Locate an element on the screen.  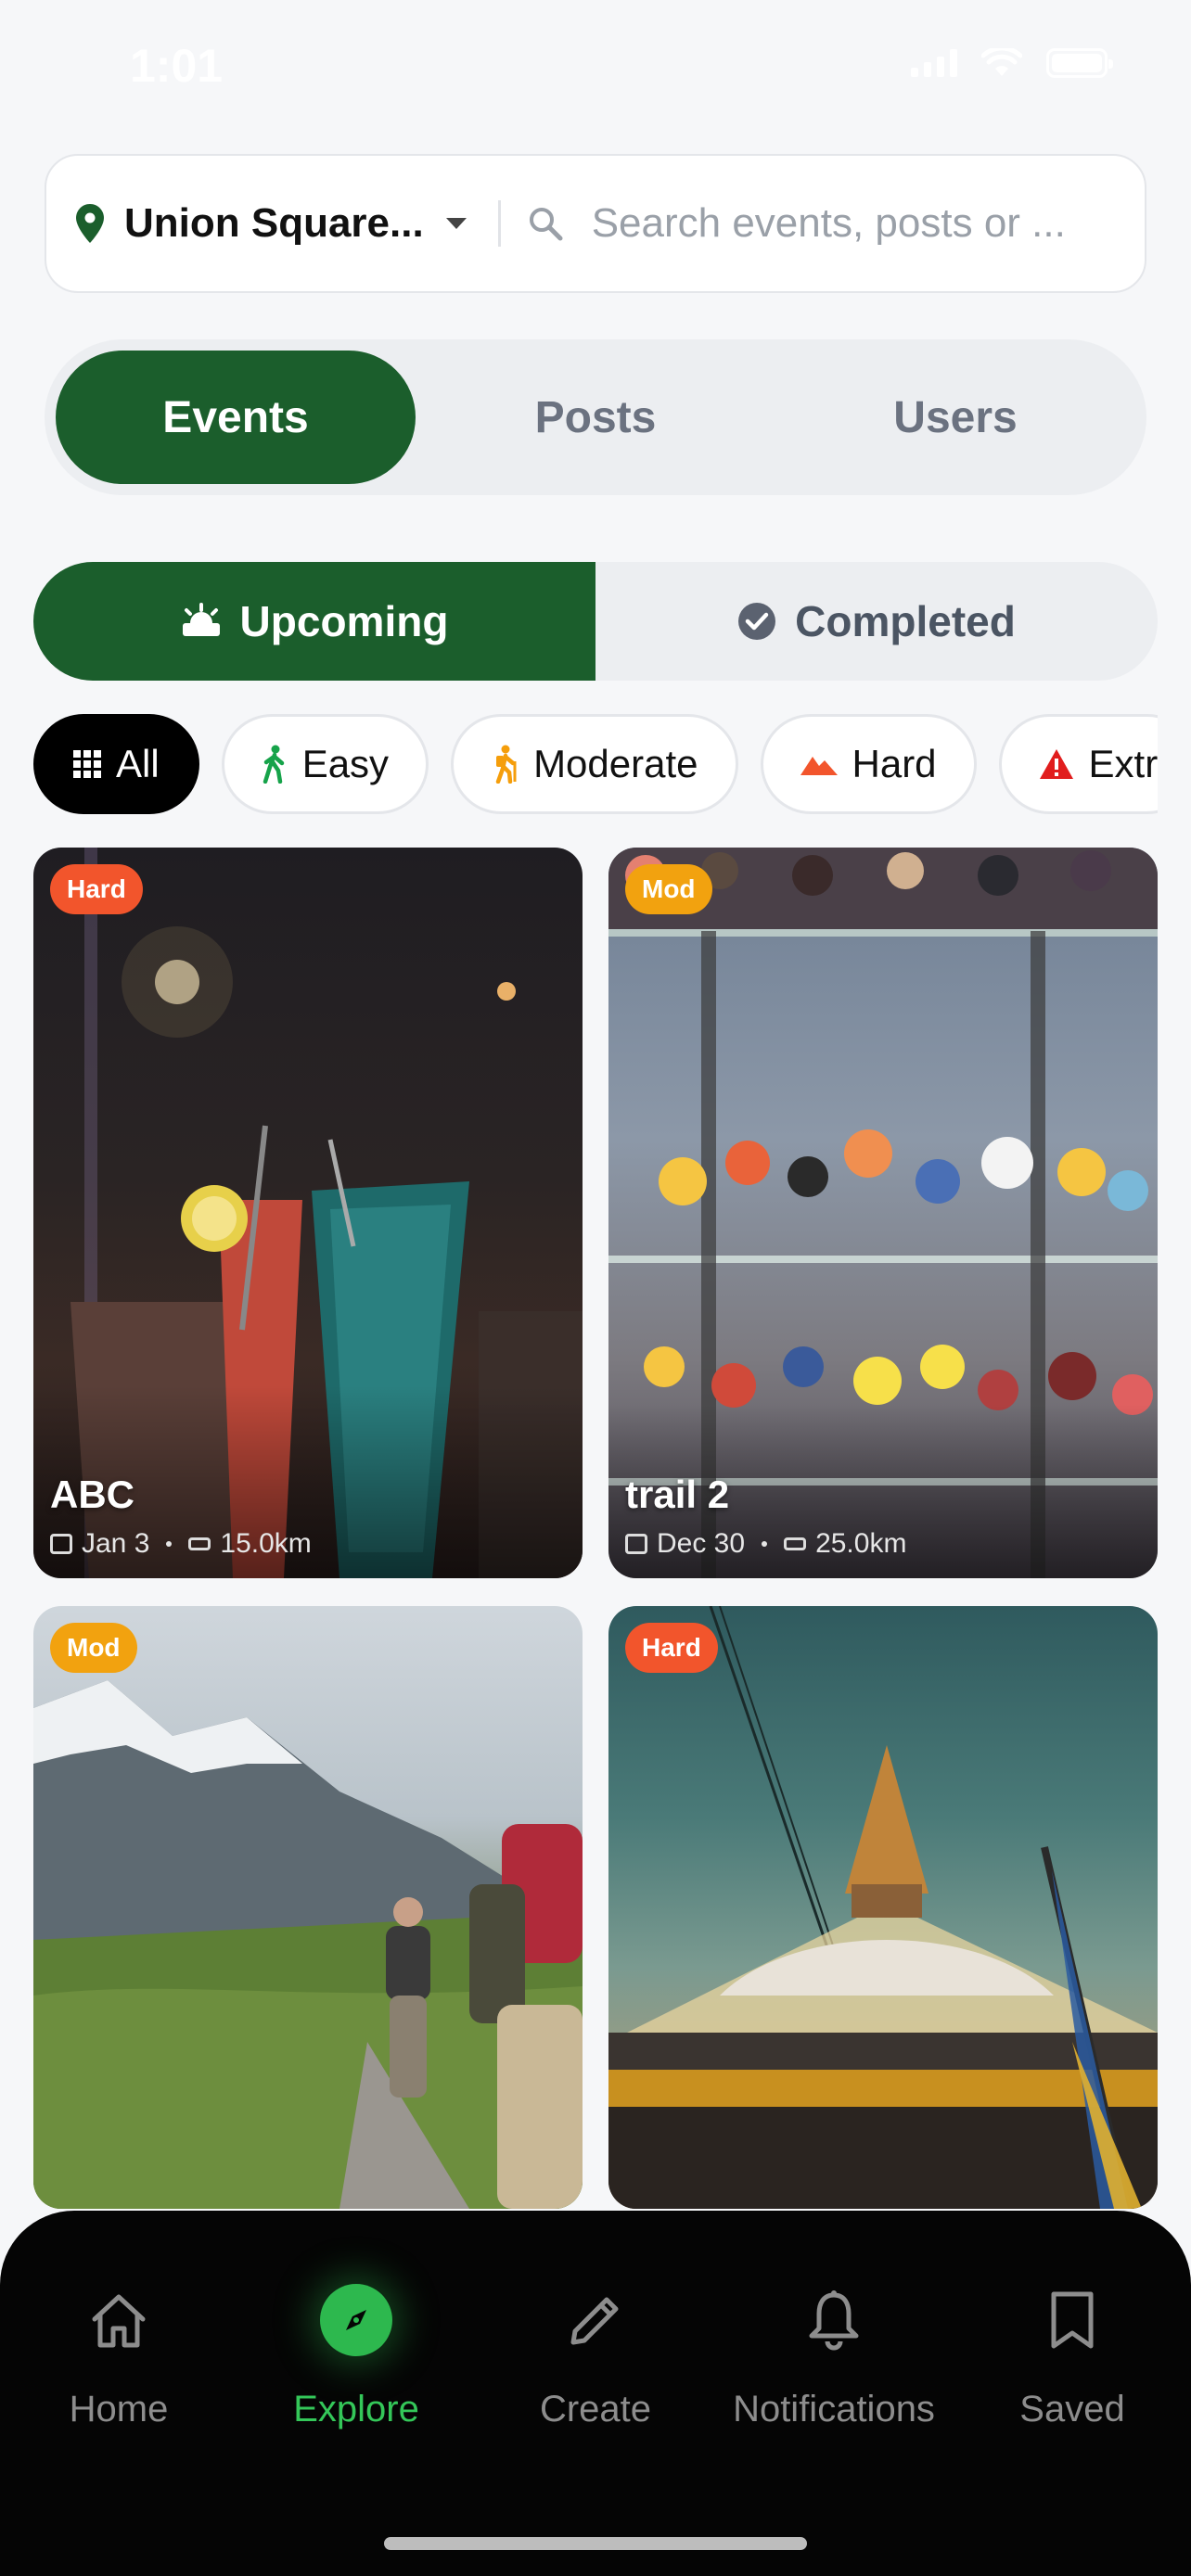
main-tabs: Events Posts Users is located at coordinates (595, 417).